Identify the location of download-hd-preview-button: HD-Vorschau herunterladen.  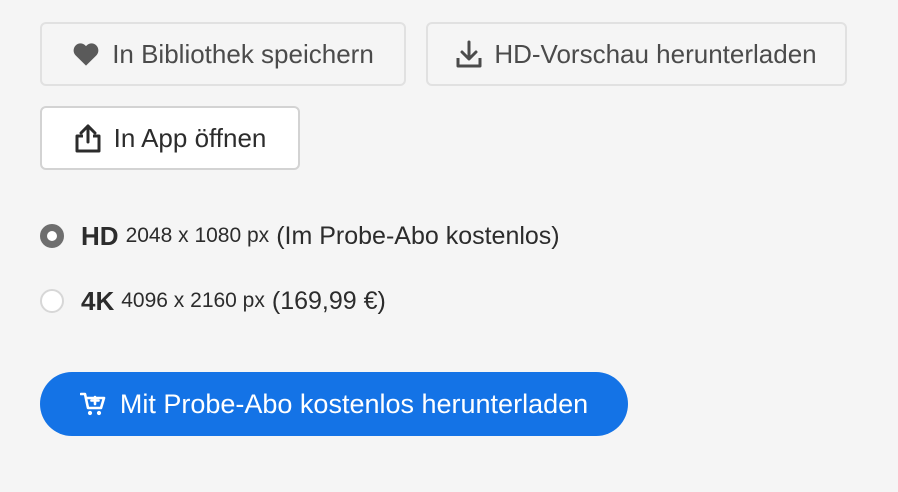
(636, 54).